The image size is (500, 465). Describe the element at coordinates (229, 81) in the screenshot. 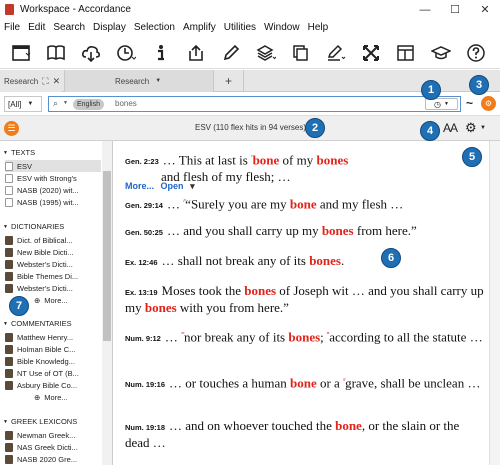

I see `add-tab-button: +` at that location.